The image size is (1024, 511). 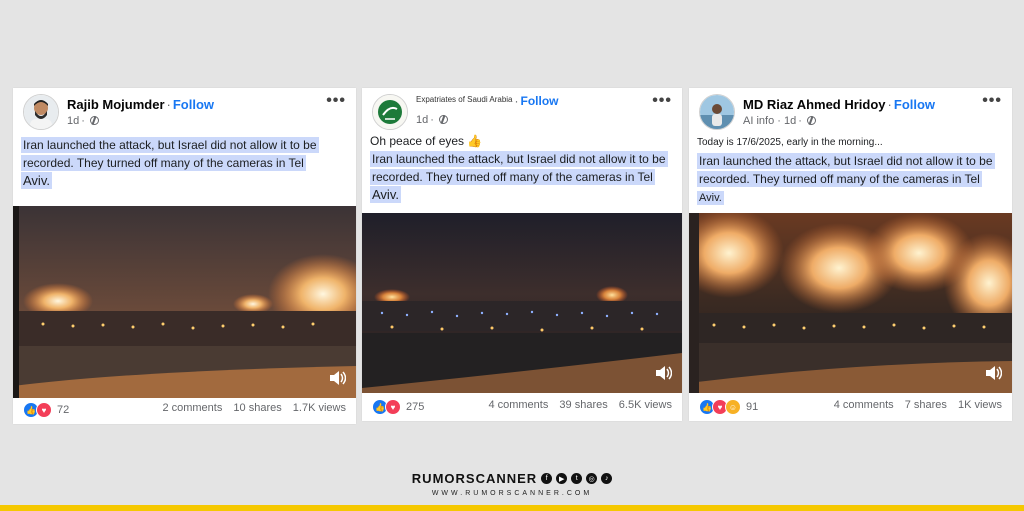 I want to click on author-name: MD Riaz Ahmed Hridoy, so click(x=814, y=104).